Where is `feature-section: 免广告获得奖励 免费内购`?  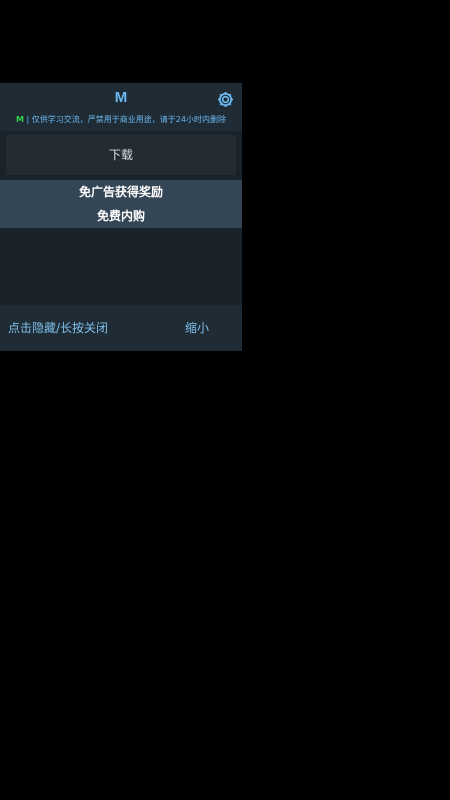
feature-section: 免广告获得奖励 免费内购 is located at coordinates (121, 204).